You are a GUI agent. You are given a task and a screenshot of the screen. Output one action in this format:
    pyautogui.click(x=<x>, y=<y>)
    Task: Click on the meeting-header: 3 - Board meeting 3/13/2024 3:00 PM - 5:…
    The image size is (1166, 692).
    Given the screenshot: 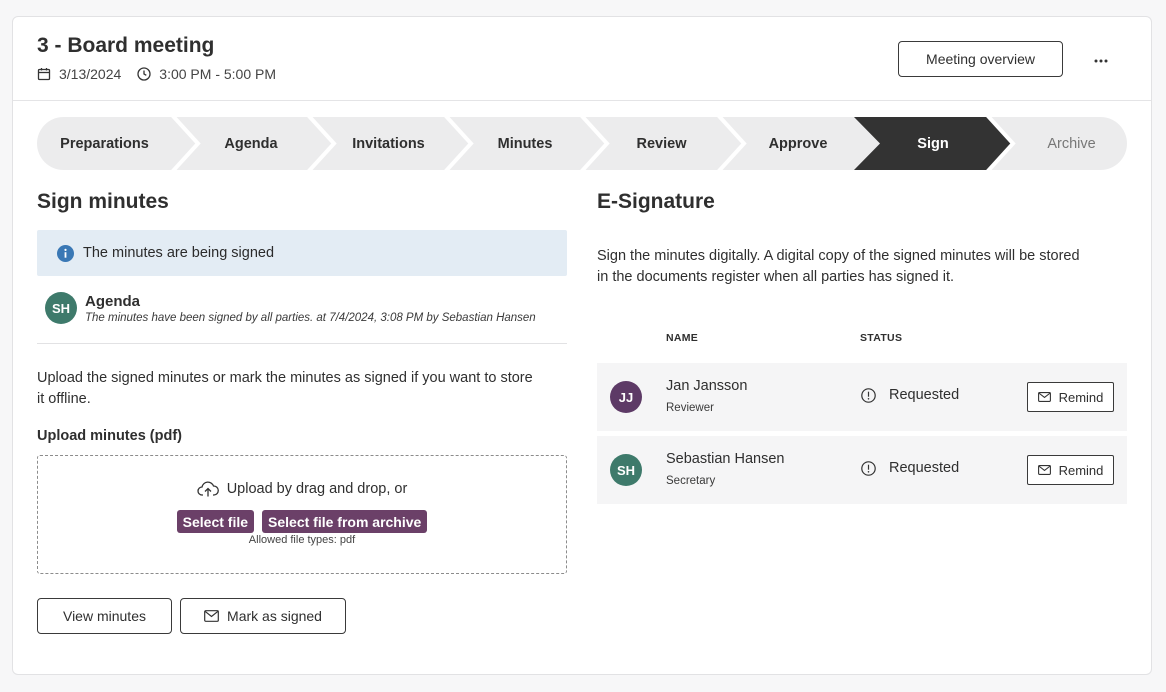 What is the action you would take?
    pyautogui.click(x=582, y=59)
    